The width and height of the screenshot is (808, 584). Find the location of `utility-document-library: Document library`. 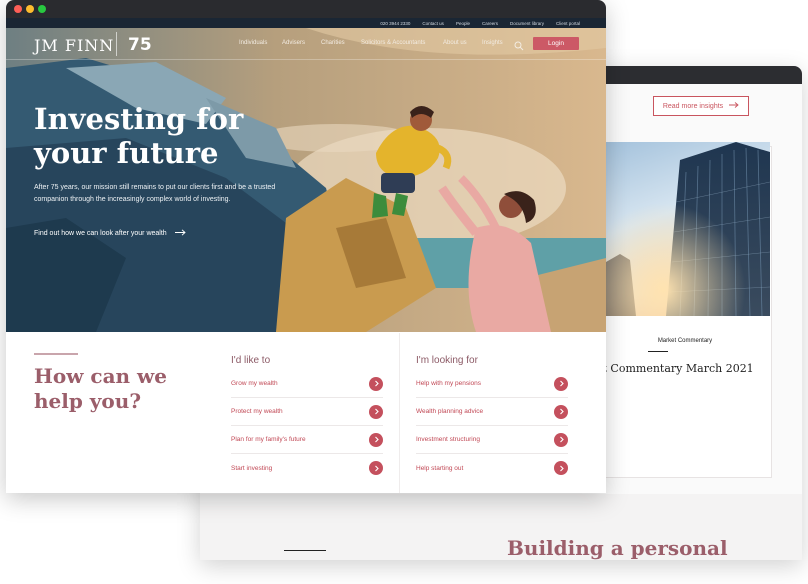

utility-document-library: Document library is located at coordinates (527, 23).